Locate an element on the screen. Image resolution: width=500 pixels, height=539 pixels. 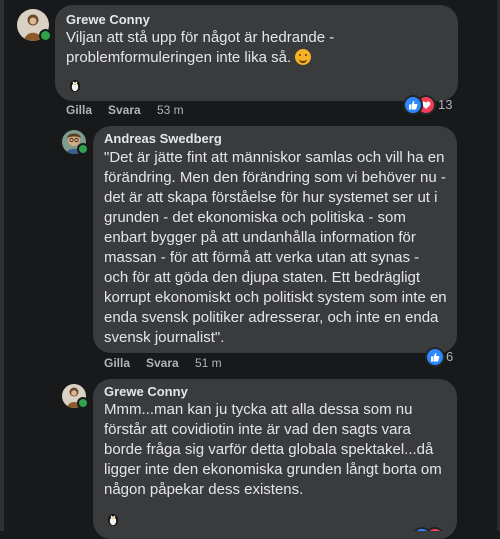
reaction-count: 6 is located at coordinates (450, 356).